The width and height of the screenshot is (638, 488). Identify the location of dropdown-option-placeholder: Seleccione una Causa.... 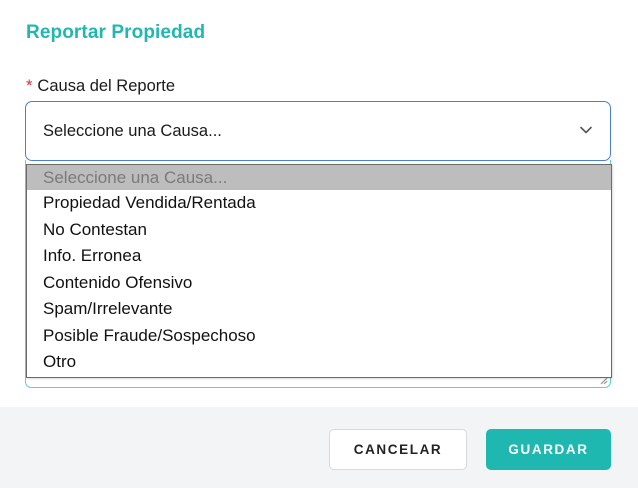
(319, 177).